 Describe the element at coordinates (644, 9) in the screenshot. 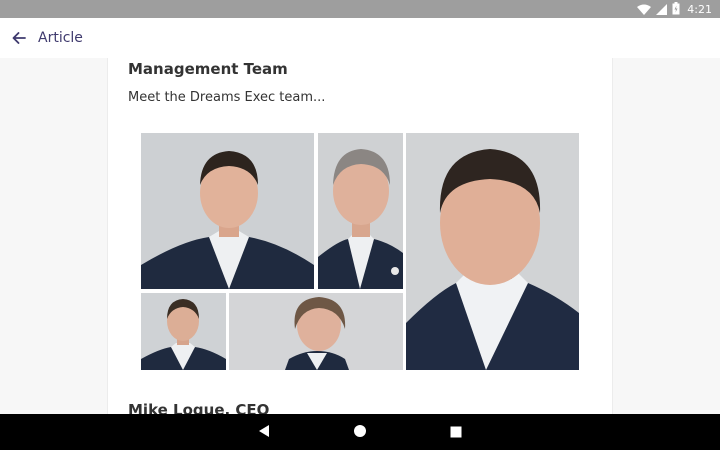

I see `wifi-icon` at that location.